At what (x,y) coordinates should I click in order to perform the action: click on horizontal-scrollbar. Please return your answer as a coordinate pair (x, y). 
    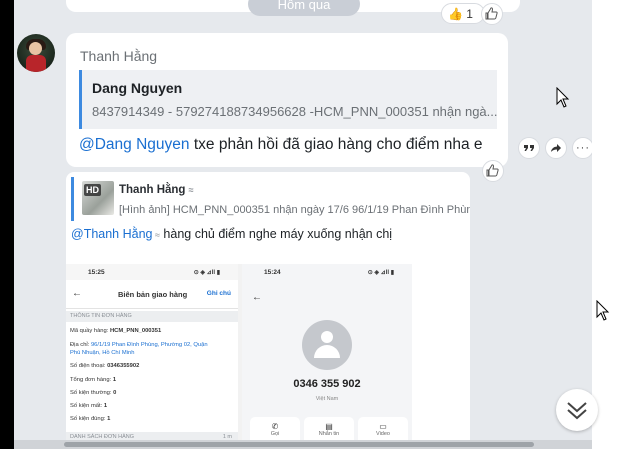
    Looking at the image, I should click on (303, 444).